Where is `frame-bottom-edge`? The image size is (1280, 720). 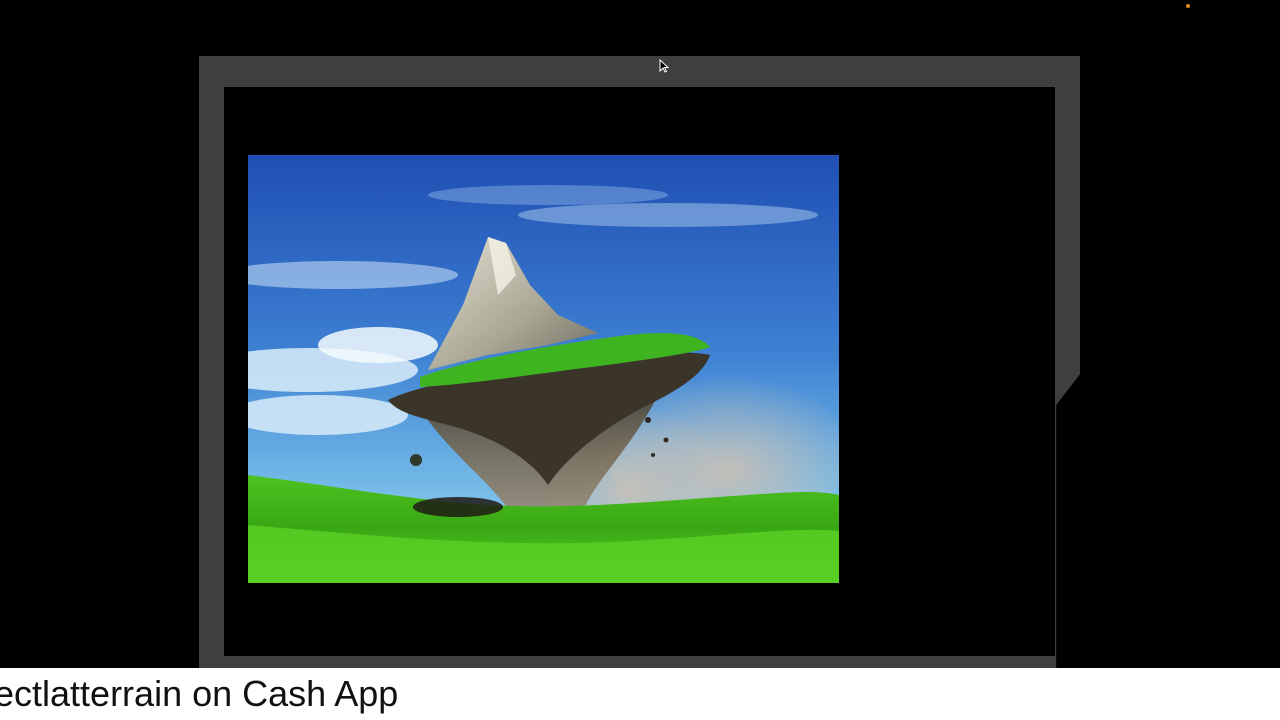 frame-bottom-edge is located at coordinates (532, 662).